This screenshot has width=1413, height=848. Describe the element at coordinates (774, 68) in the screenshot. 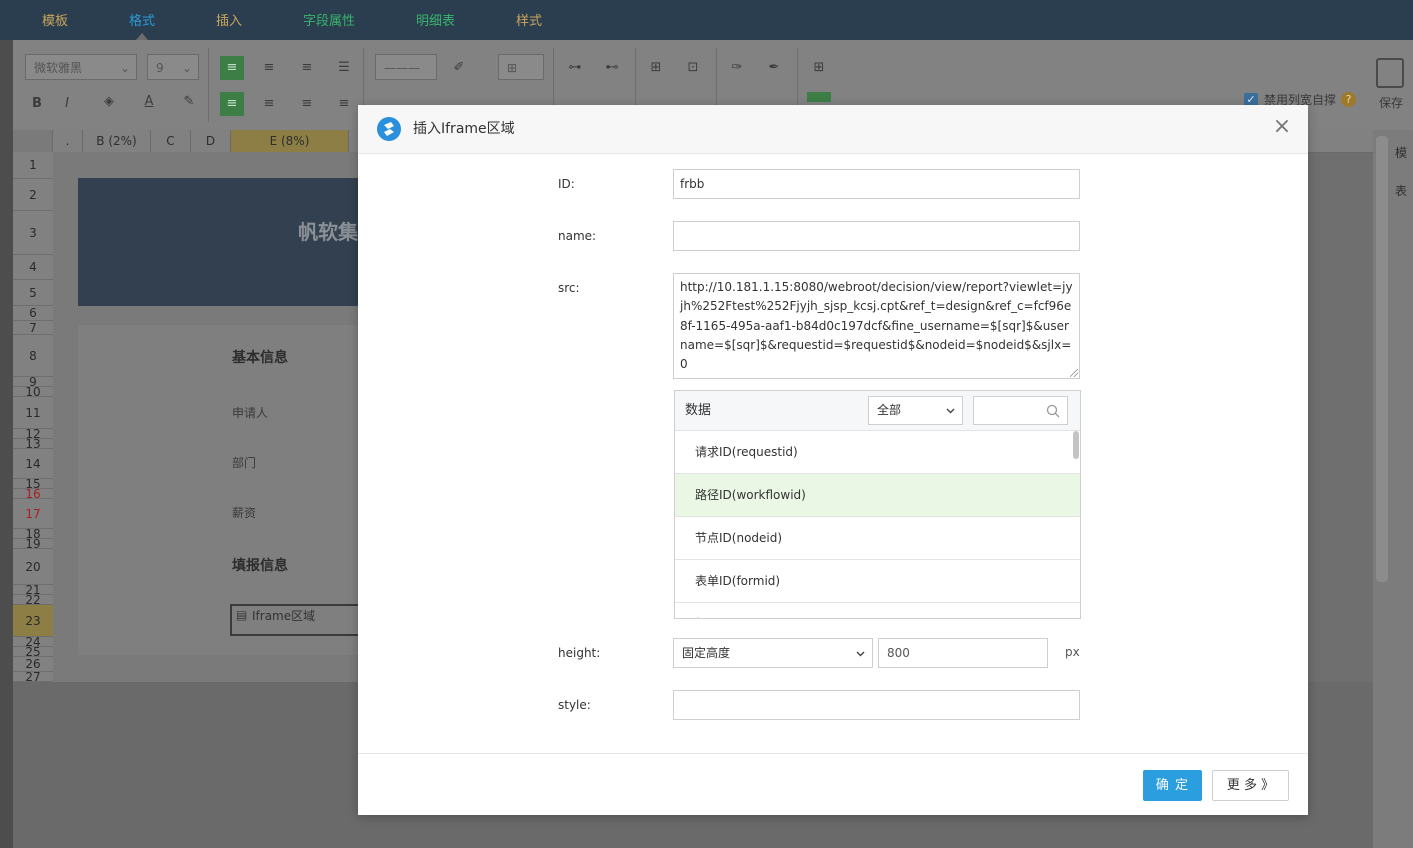

I see `clear-content-icon: ✒` at that location.